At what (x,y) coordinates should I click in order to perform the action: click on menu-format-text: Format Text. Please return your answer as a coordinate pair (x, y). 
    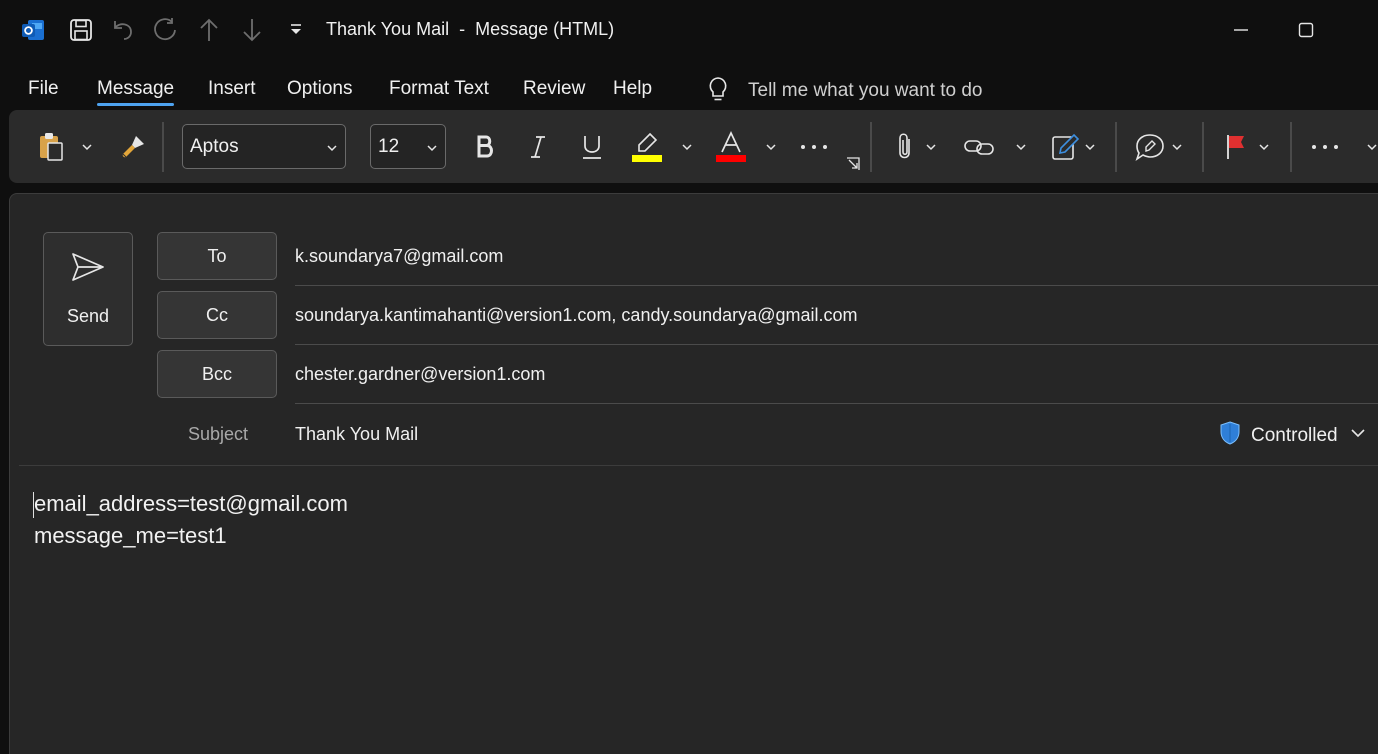
    Looking at the image, I should click on (439, 89).